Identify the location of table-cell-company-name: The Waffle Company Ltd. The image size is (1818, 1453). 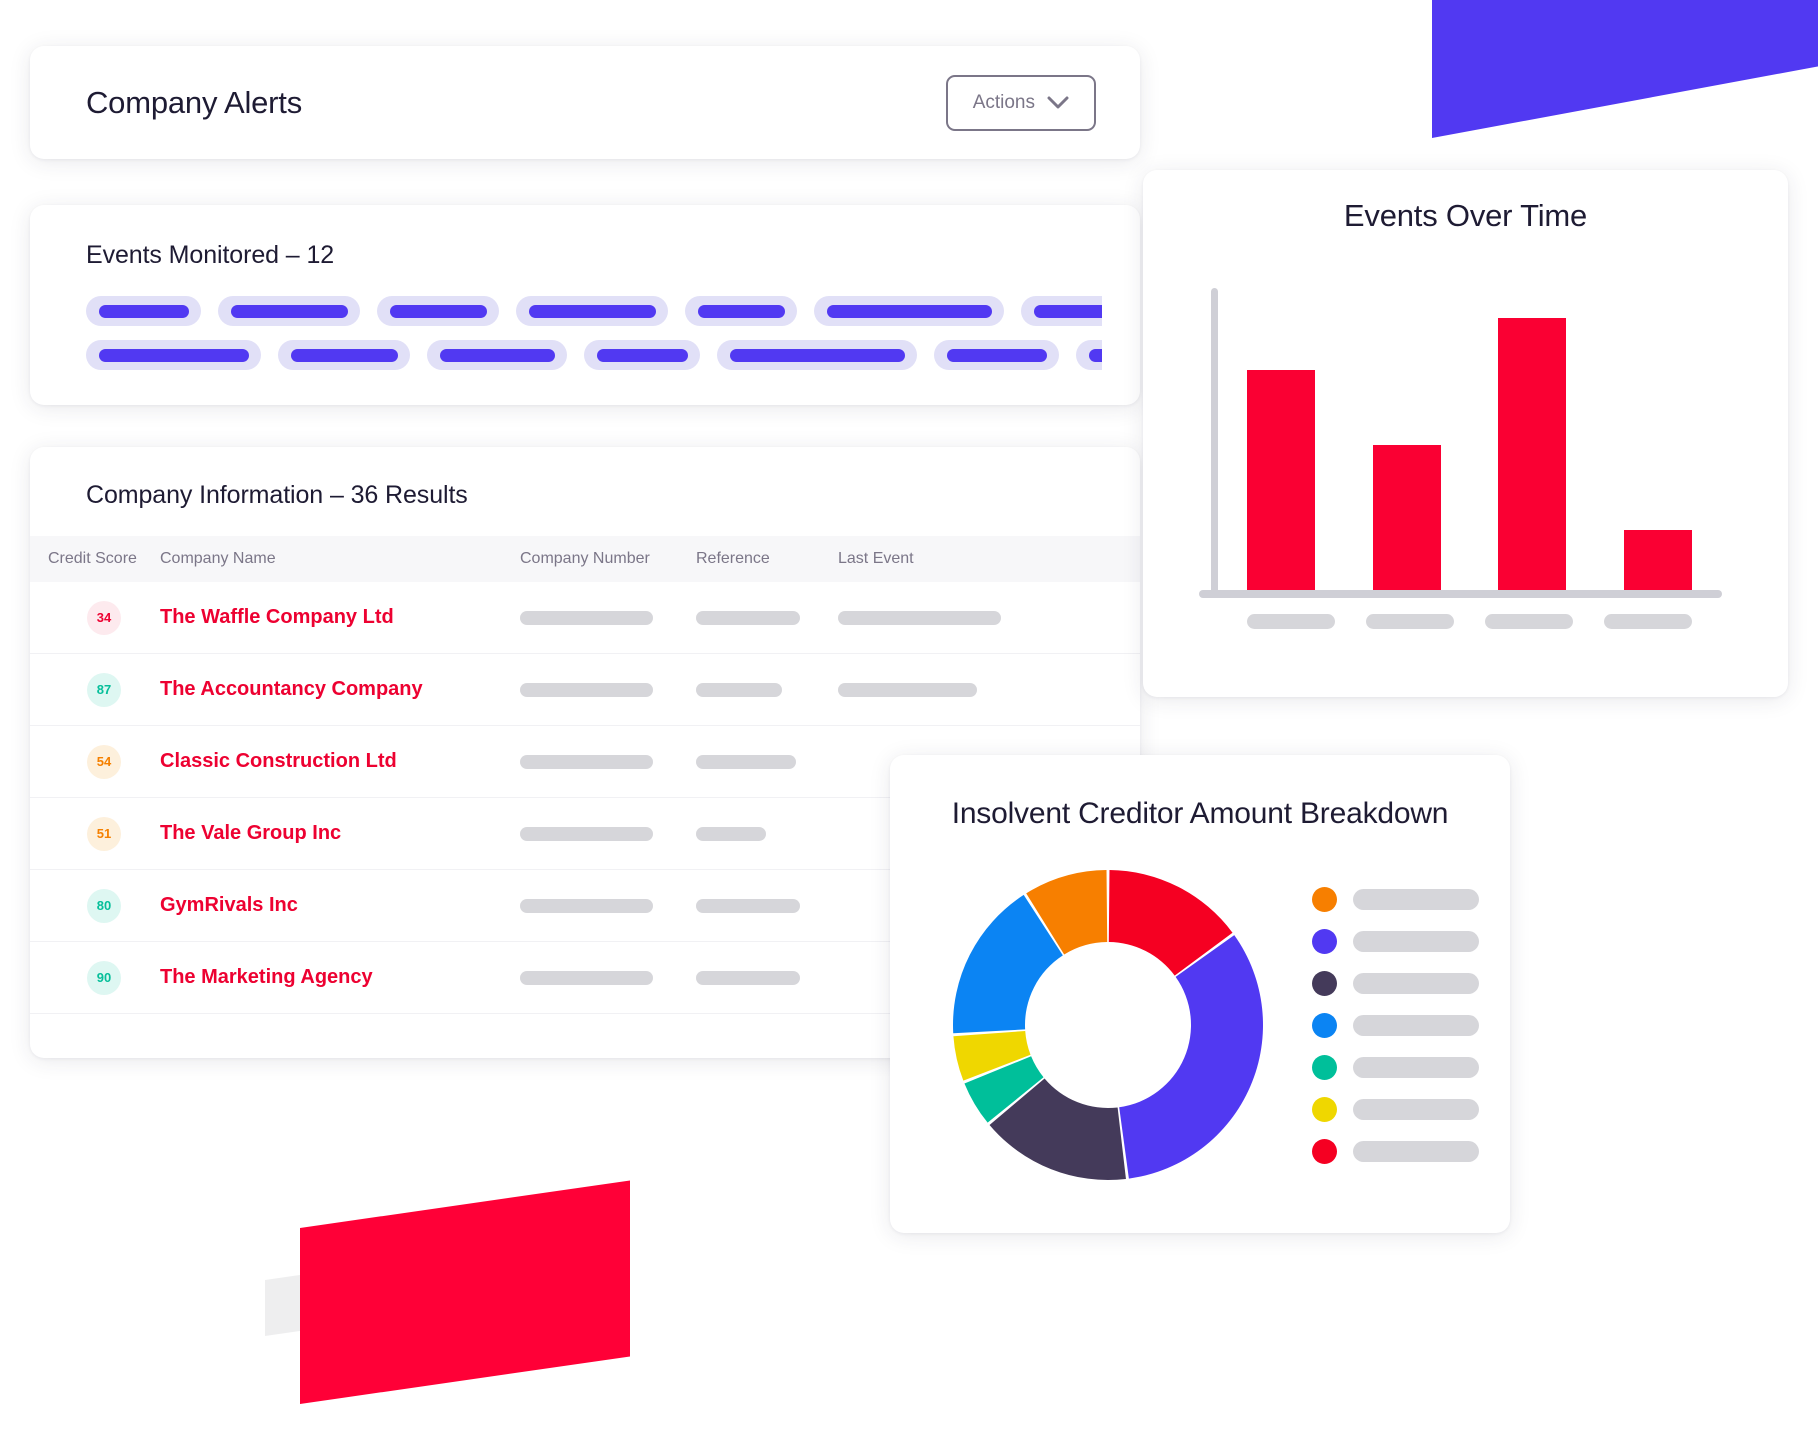
(340, 617).